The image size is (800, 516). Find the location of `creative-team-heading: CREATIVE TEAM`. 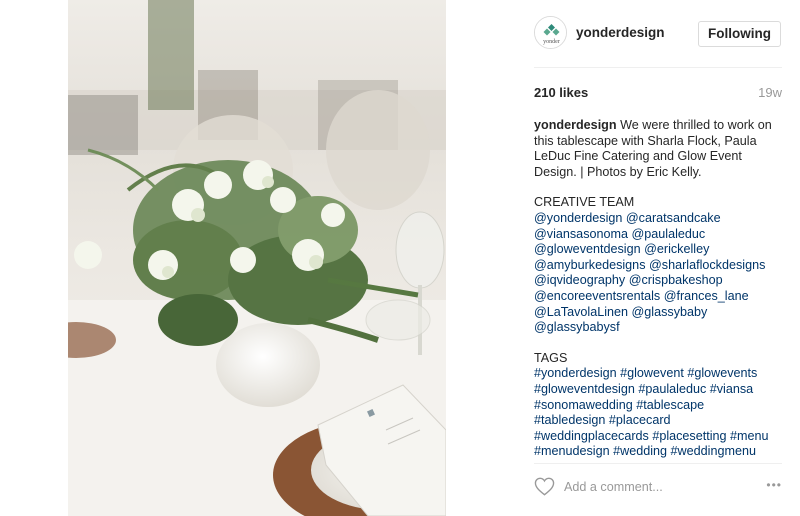

creative-team-heading: CREATIVE TEAM is located at coordinates (584, 202).